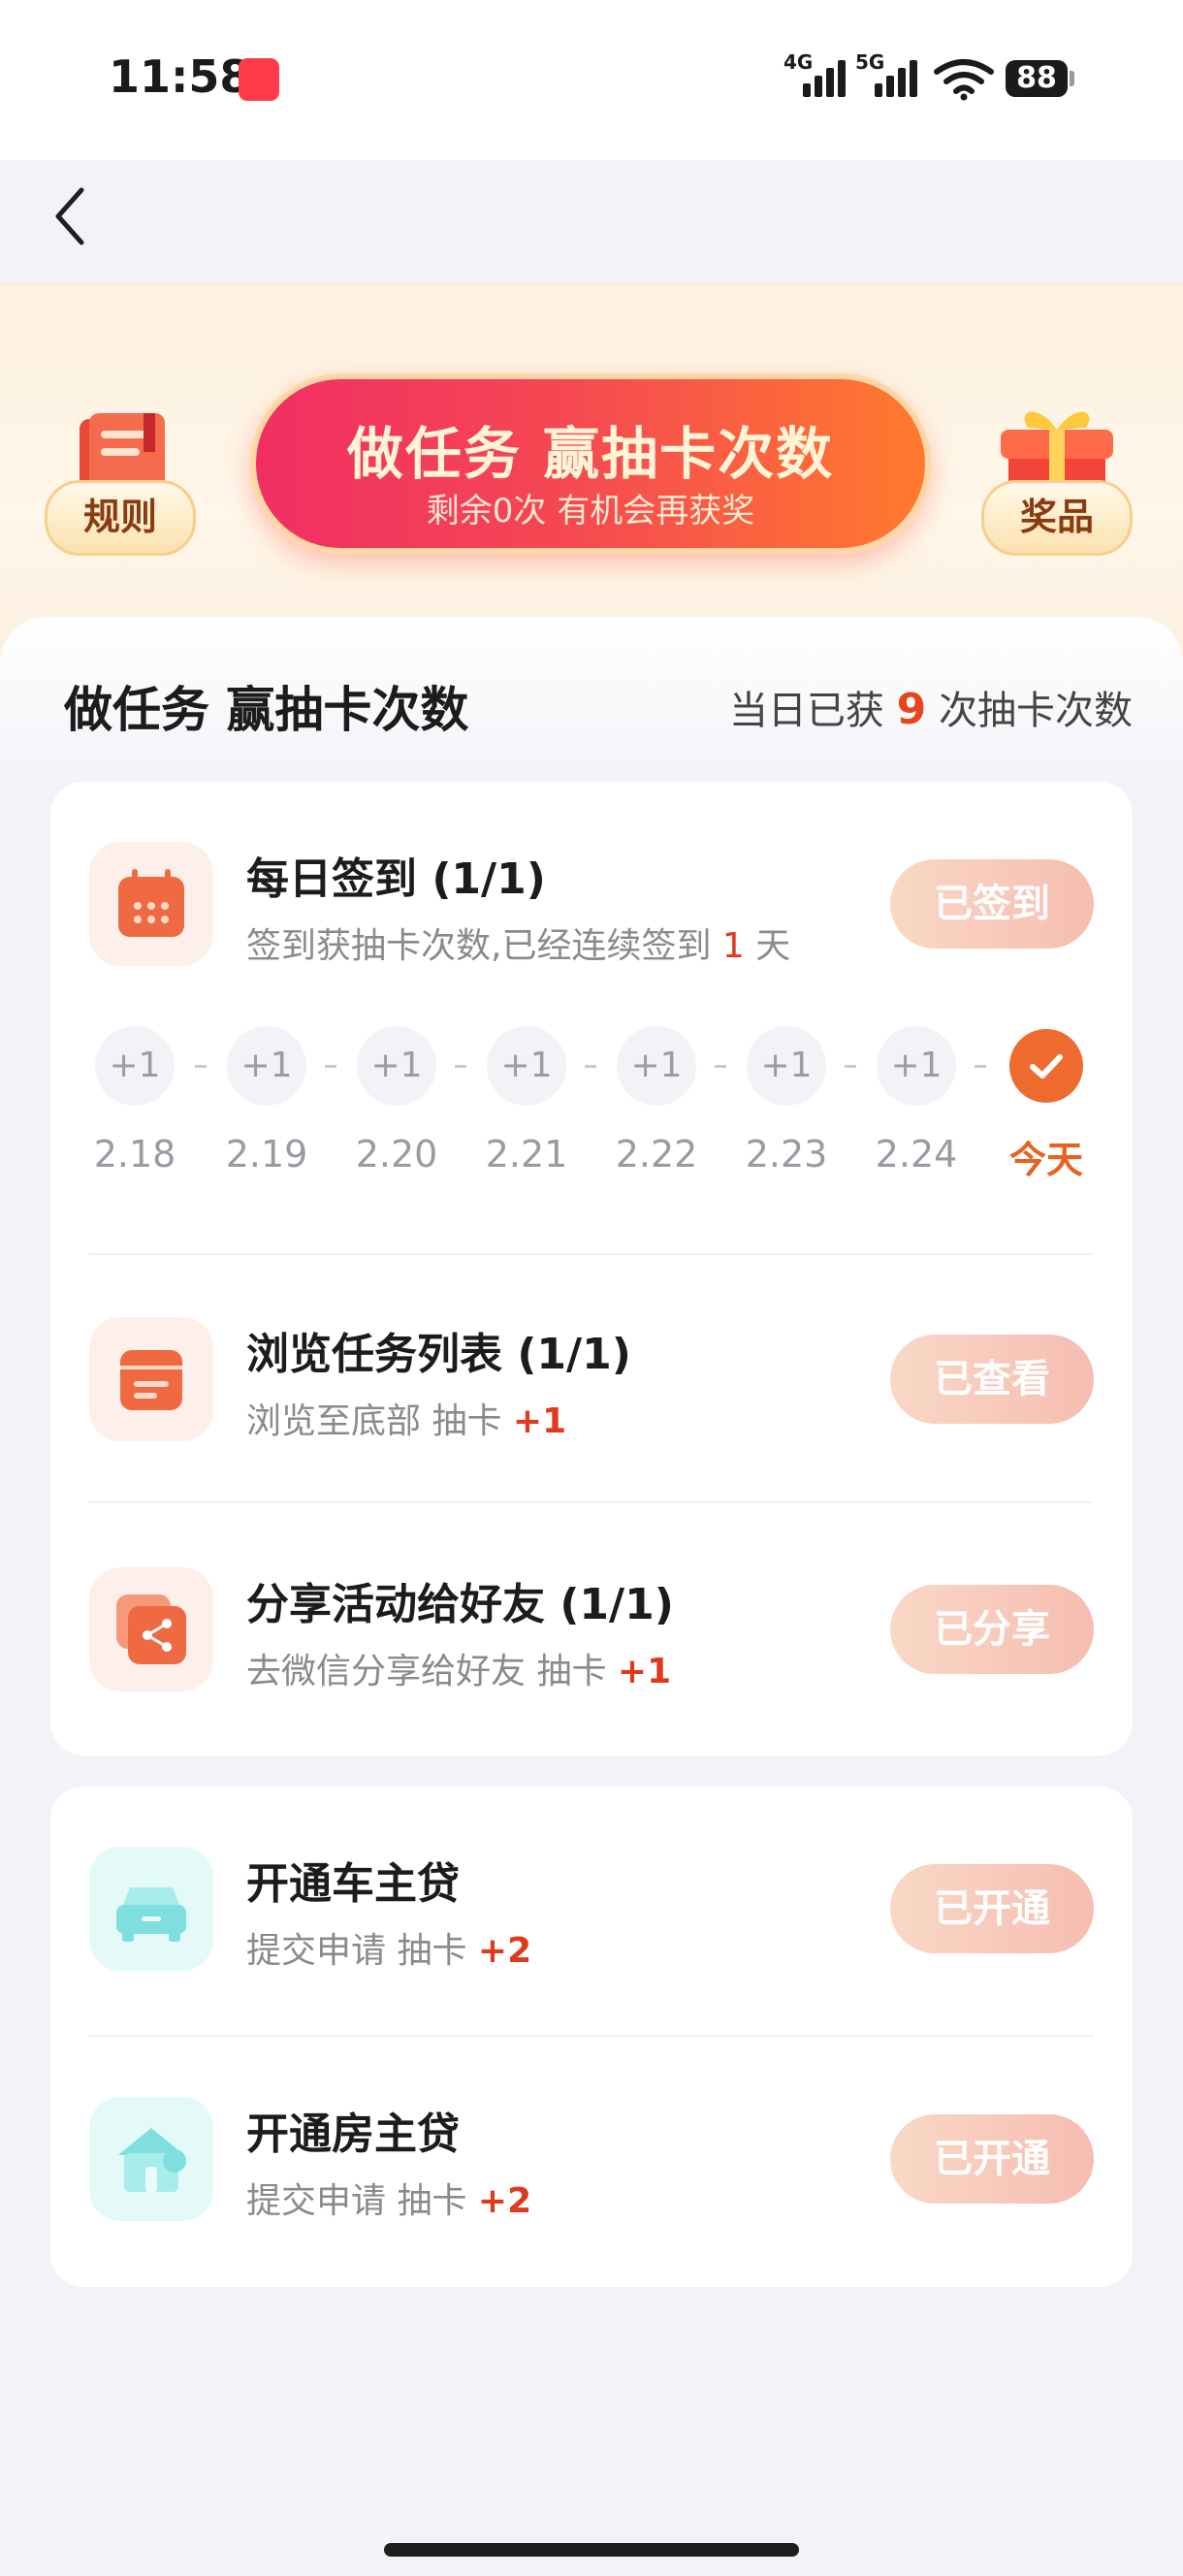 This screenshot has height=2576, width=1183. What do you see at coordinates (356, 2201) in the screenshot?
I see `house-loan-desc-text: 提交申请 抽卡` at bounding box center [356, 2201].